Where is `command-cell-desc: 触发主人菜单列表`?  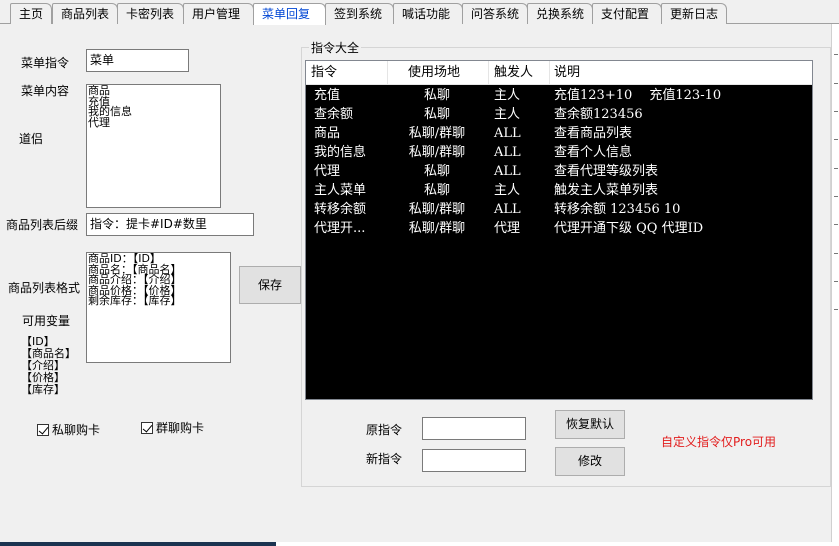
command-cell-desc: 触发主人菜单列表 is located at coordinates (606, 190).